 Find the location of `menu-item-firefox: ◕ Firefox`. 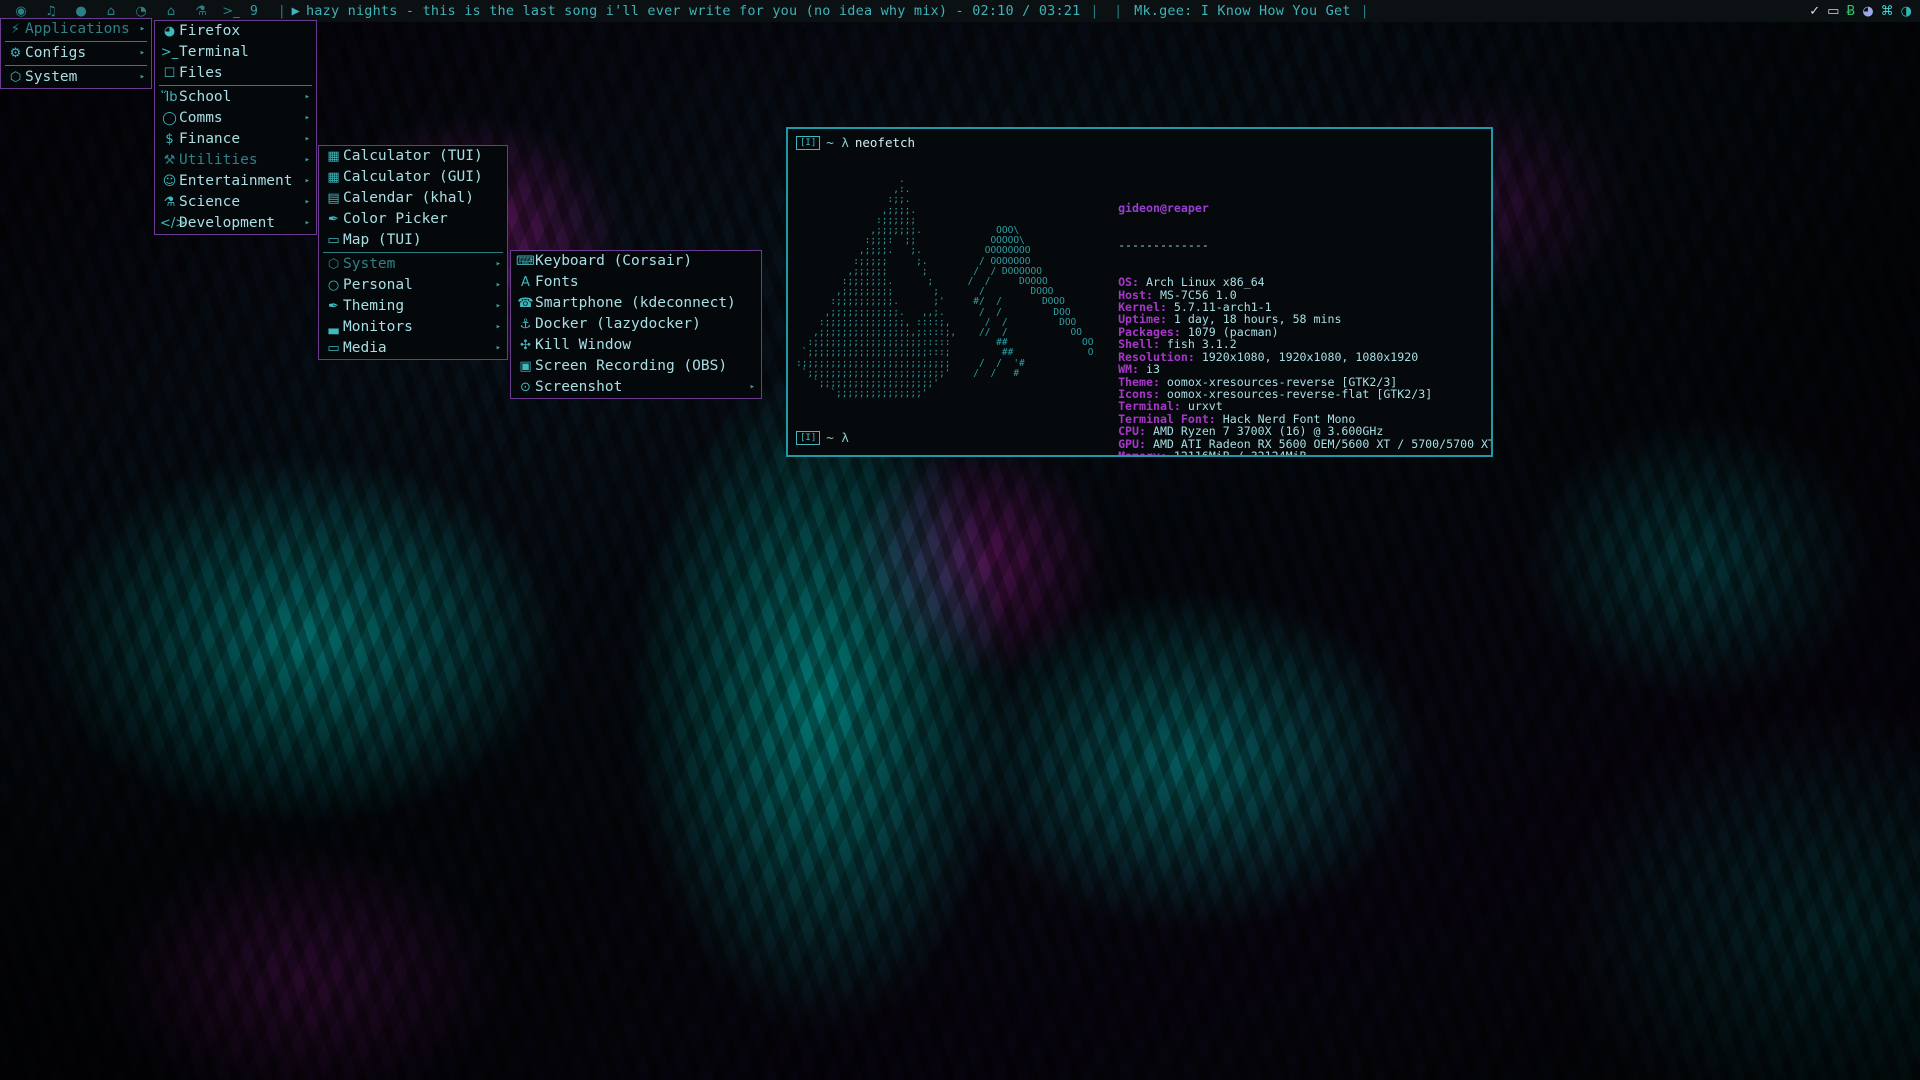

menu-item-firefox: ◕ Firefox is located at coordinates (235, 31).